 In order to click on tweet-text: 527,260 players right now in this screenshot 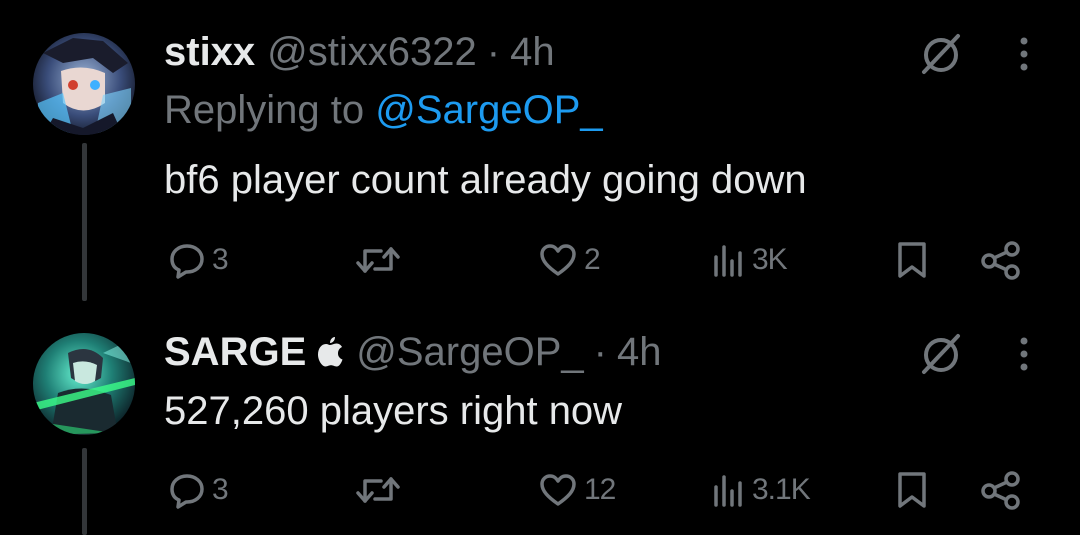, I will do `click(393, 411)`.